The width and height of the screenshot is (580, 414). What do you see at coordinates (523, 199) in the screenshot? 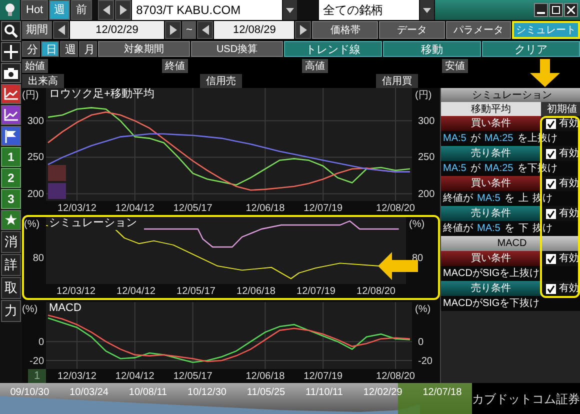
I see `condition-text: 上` at bounding box center [523, 199].